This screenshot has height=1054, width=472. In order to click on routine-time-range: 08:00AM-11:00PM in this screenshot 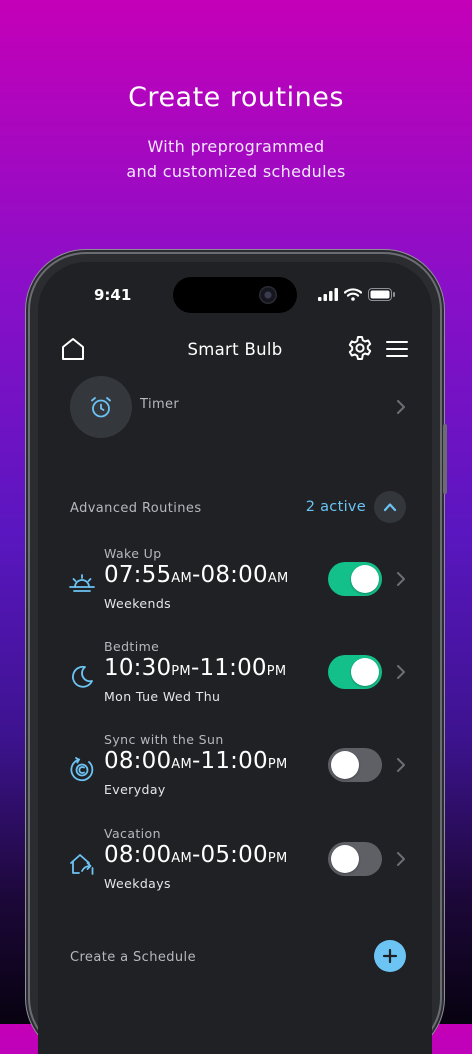, I will do `click(196, 761)`.